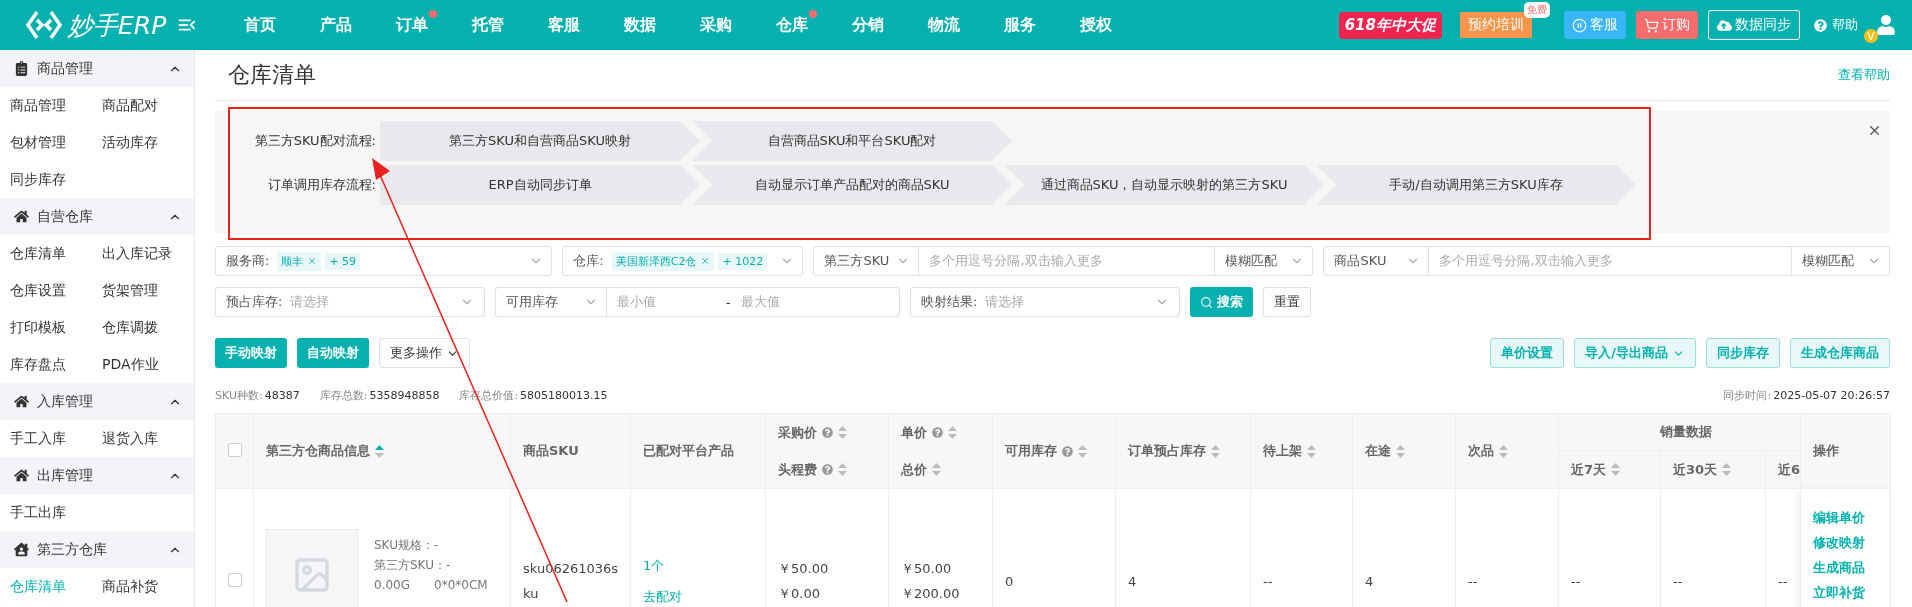 This screenshot has width=1912, height=607. What do you see at coordinates (1005, 302) in the screenshot?
I see `placeholder-text: 请选择` at bounding box center [1005, 302].